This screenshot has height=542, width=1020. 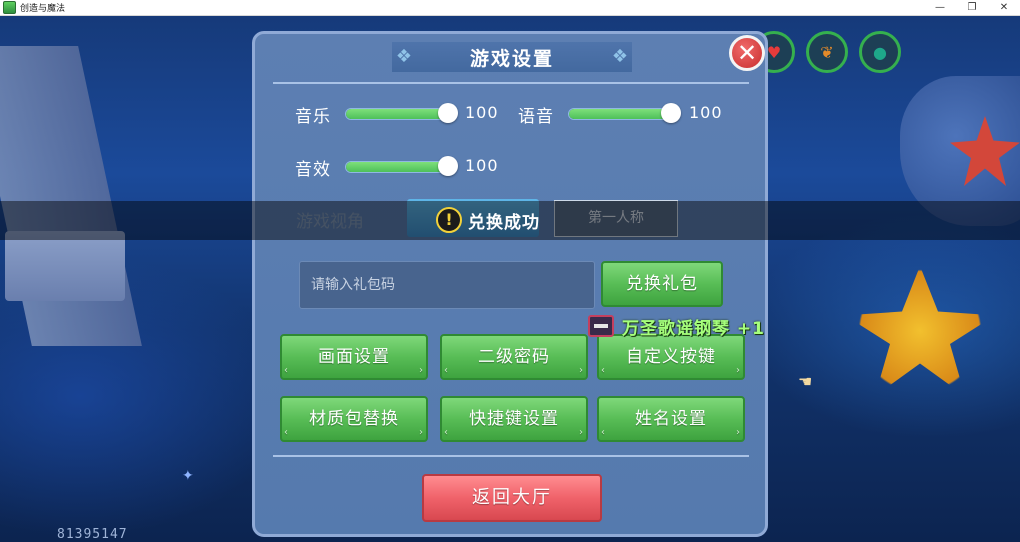 I want to click on redeem-gift-label: 兑换礼包, so click(x=662, y=284).